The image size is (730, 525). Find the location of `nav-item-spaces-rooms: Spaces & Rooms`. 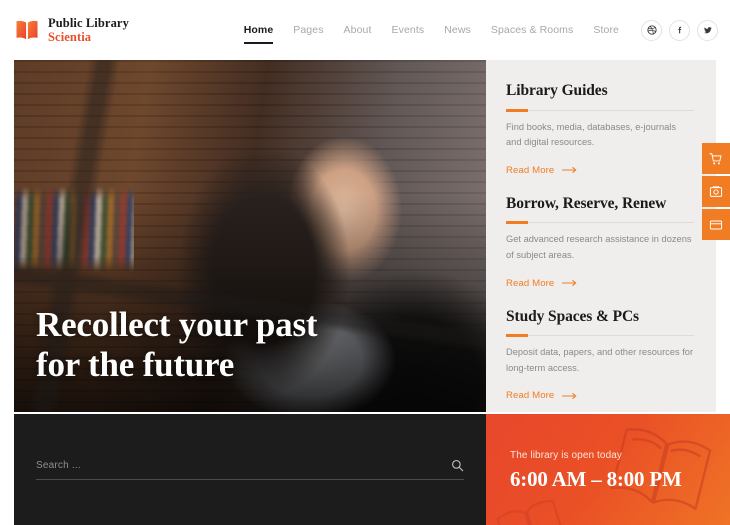

nav-item-spaces-rooms: Spaces & Rooms is located at coordinates (532, 30).